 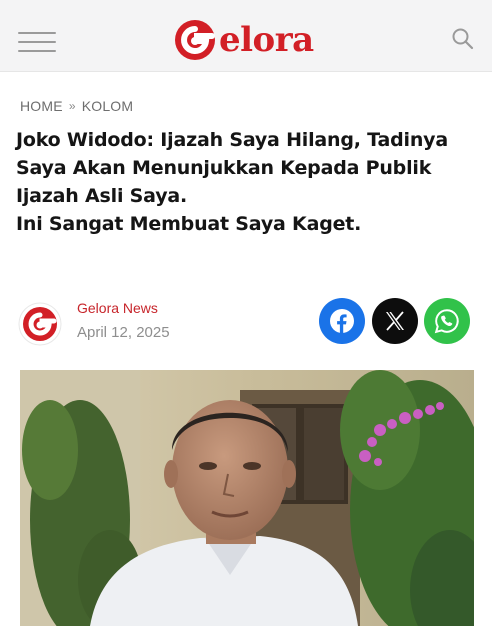 I want to click on x-icon, so click(x=395, y=321).